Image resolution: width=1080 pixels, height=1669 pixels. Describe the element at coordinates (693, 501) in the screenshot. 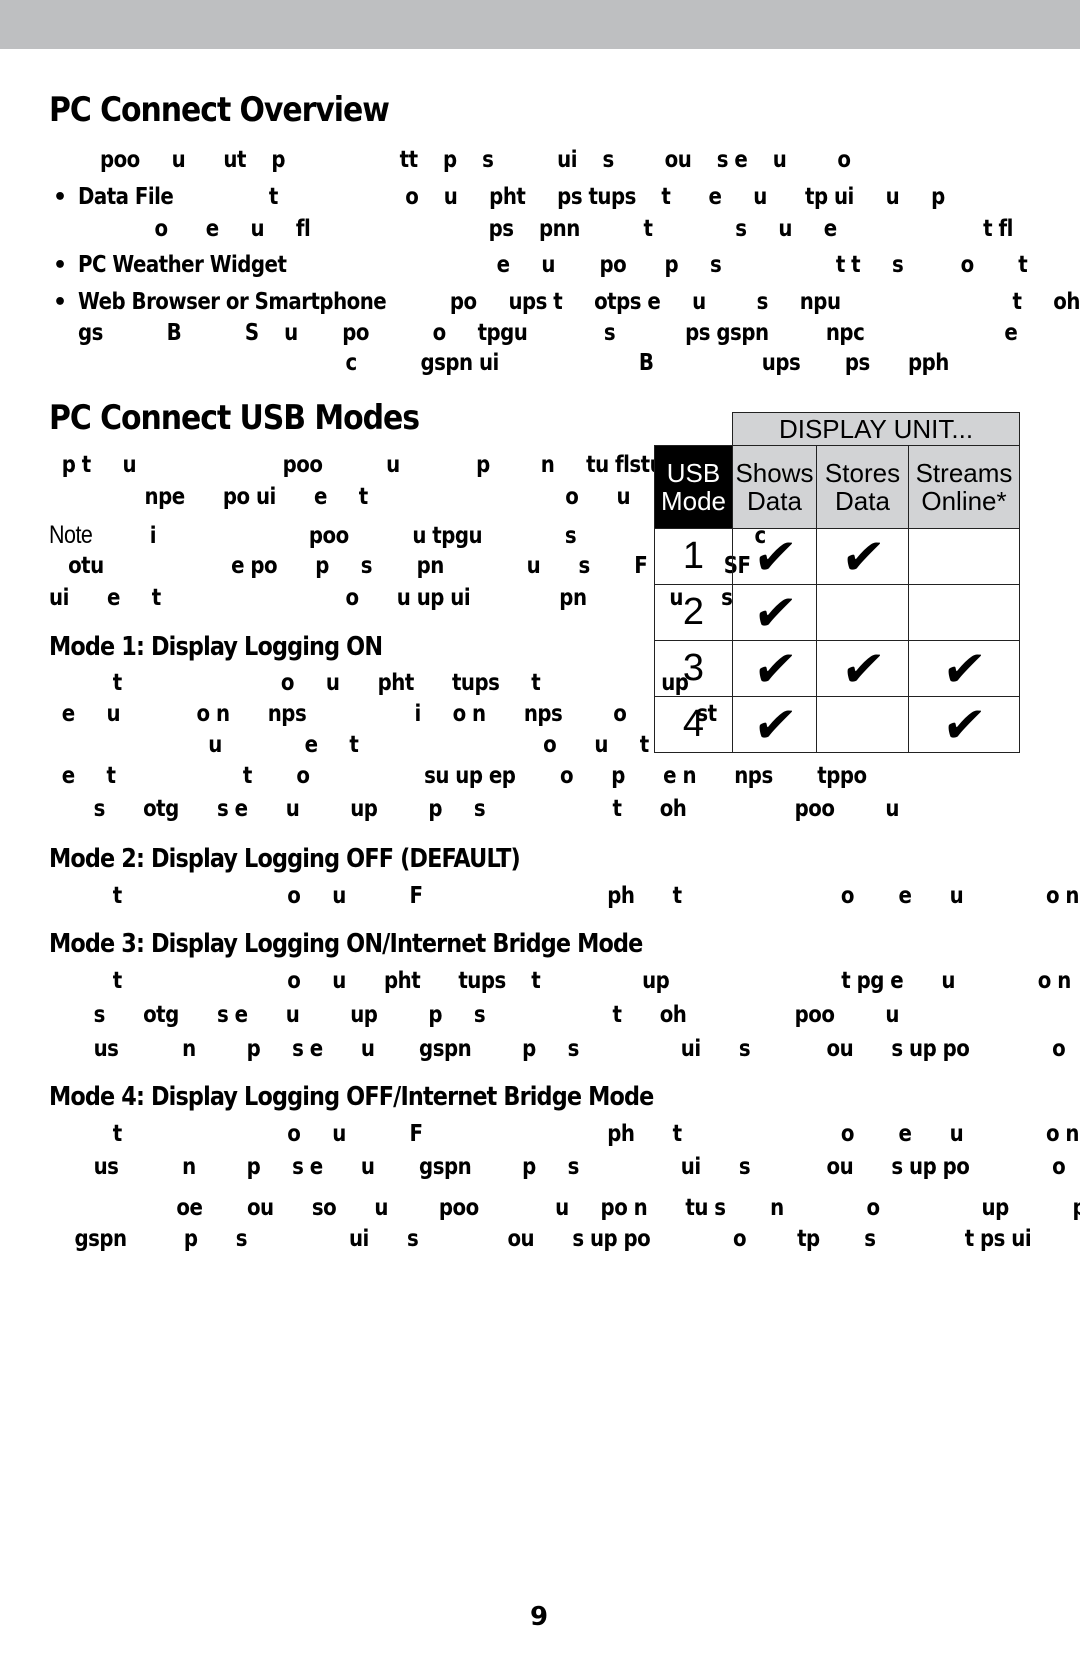

I see `corner-header-line2: Mode` at that location.